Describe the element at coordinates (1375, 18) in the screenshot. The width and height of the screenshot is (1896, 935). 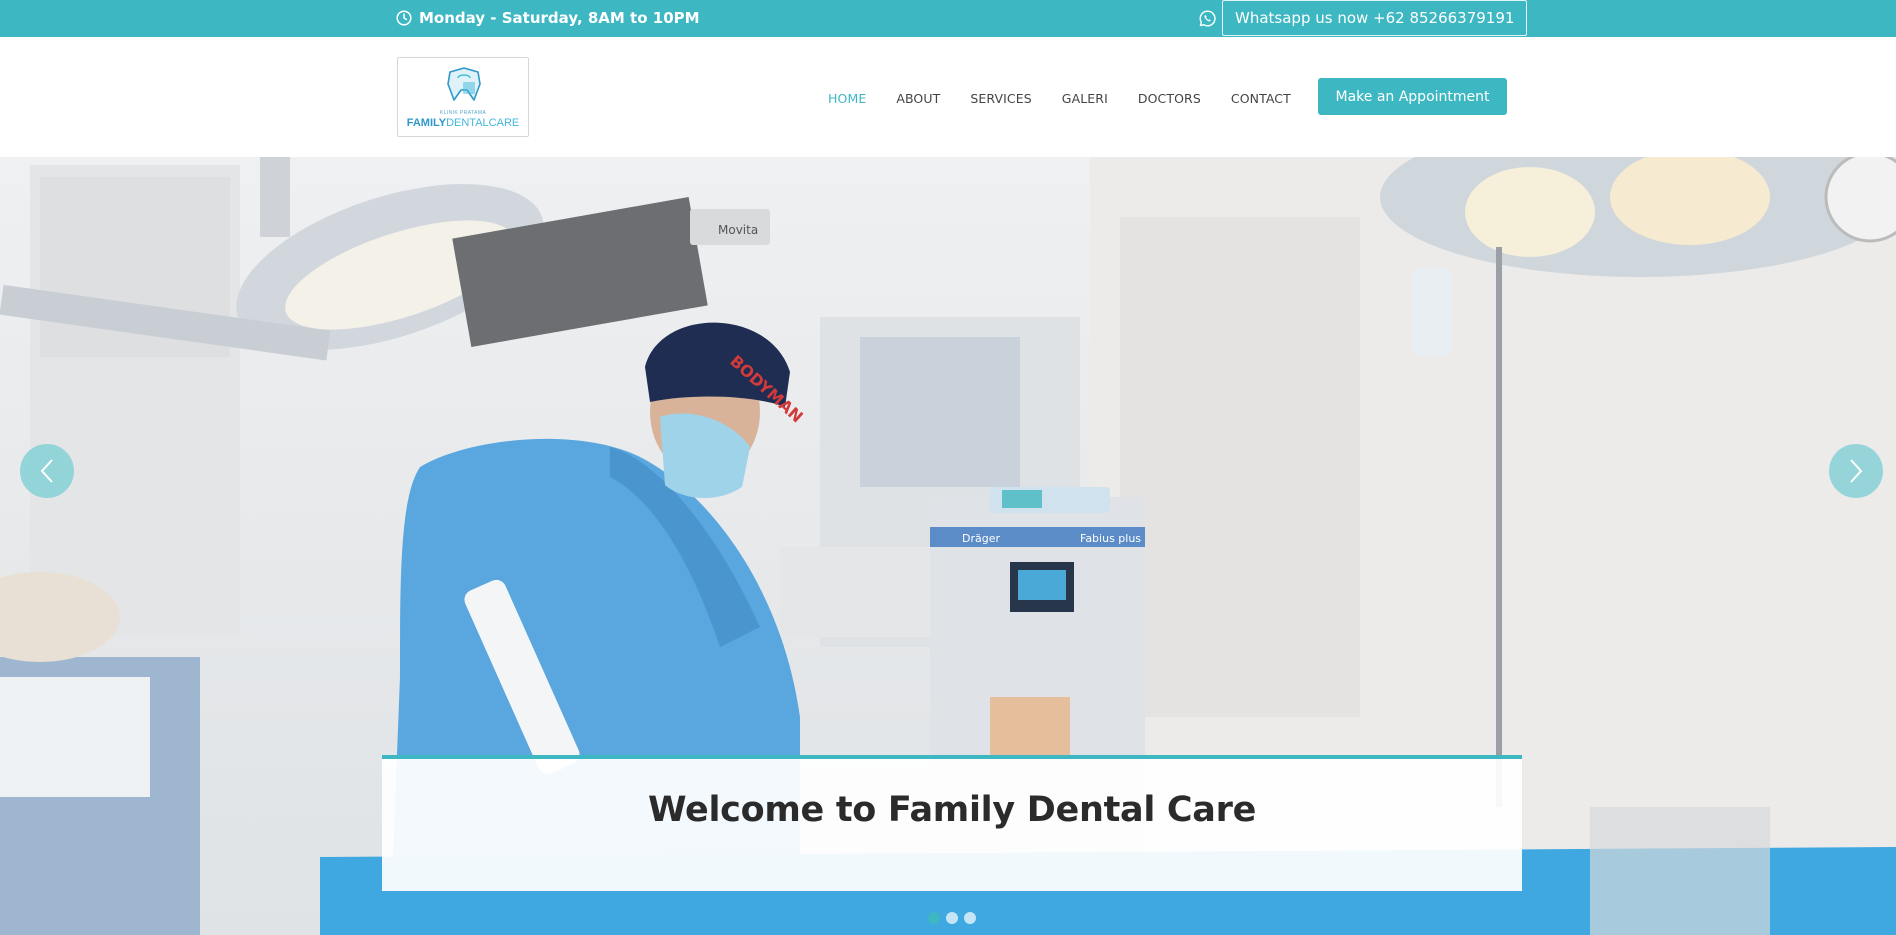
I see `whatsapp-button: Whatsapp us now +62 85266379191` at that location.